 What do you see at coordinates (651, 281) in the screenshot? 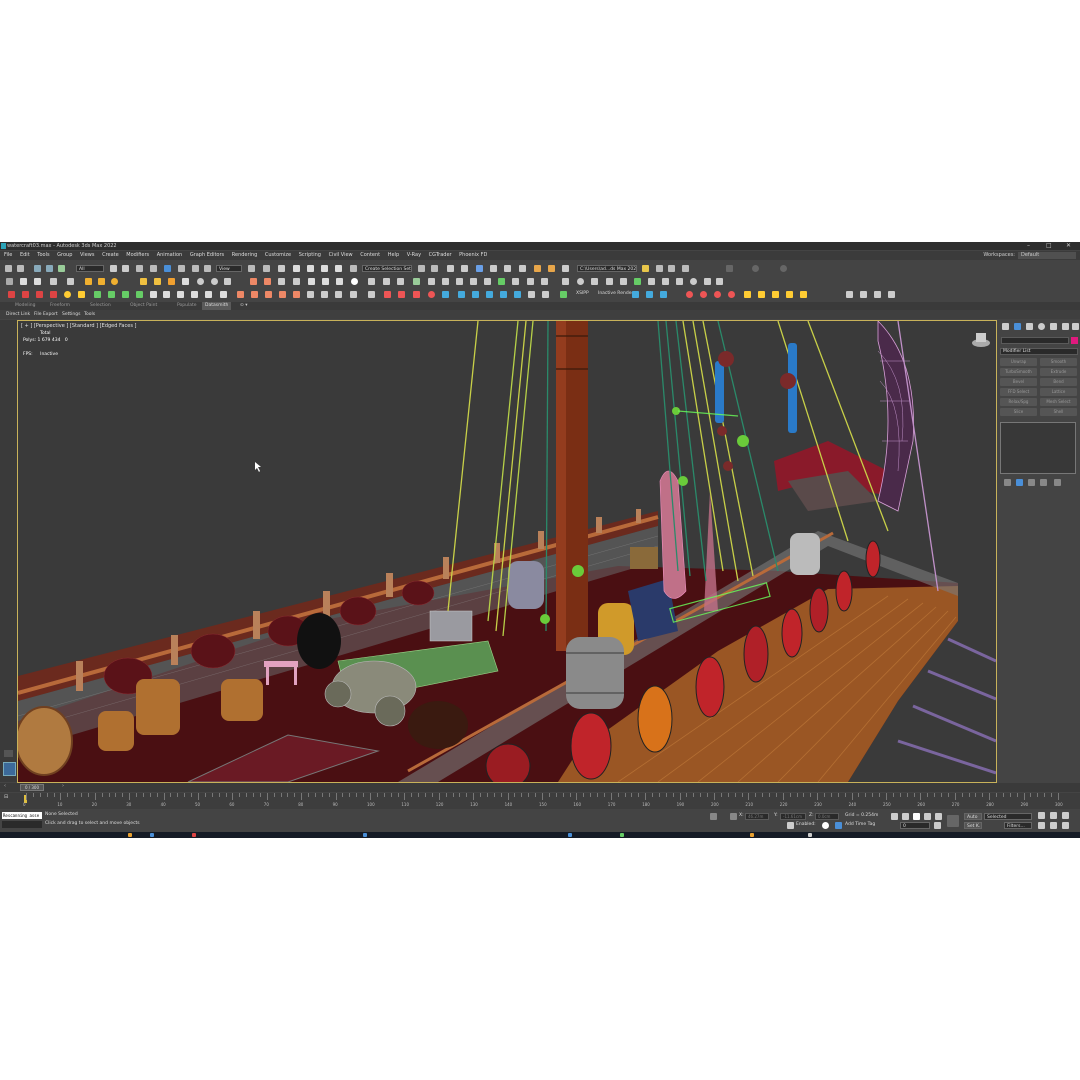
I see `render-cam-icon` at bounding box center [651, 281].